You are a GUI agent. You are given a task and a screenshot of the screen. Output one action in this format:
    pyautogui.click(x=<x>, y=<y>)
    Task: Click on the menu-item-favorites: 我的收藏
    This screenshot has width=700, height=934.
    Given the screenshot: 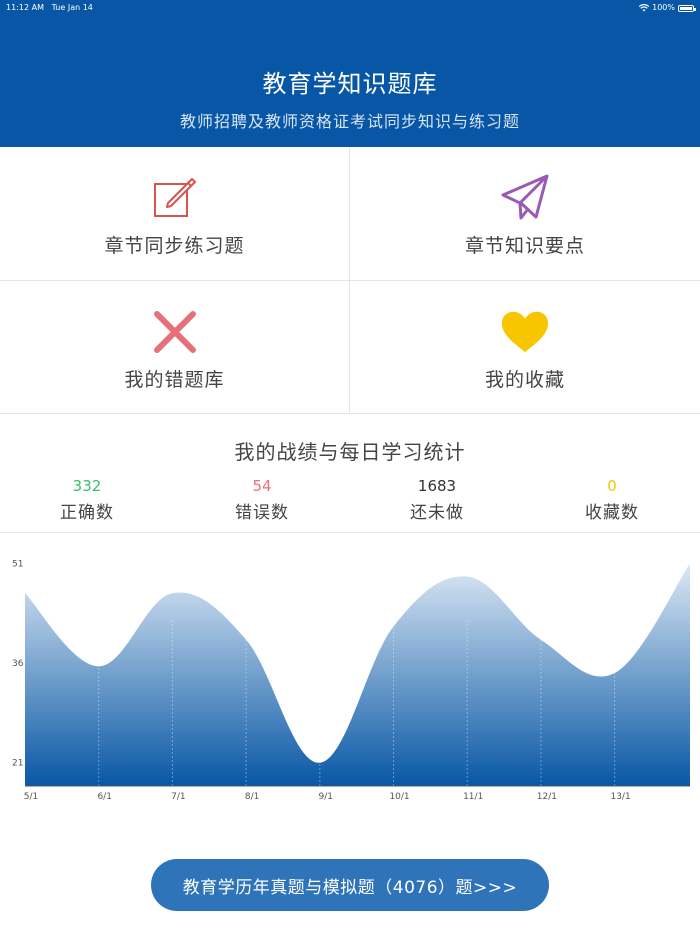 What is the action you would take?
    pyautogui.click(x=525, y=347)
    